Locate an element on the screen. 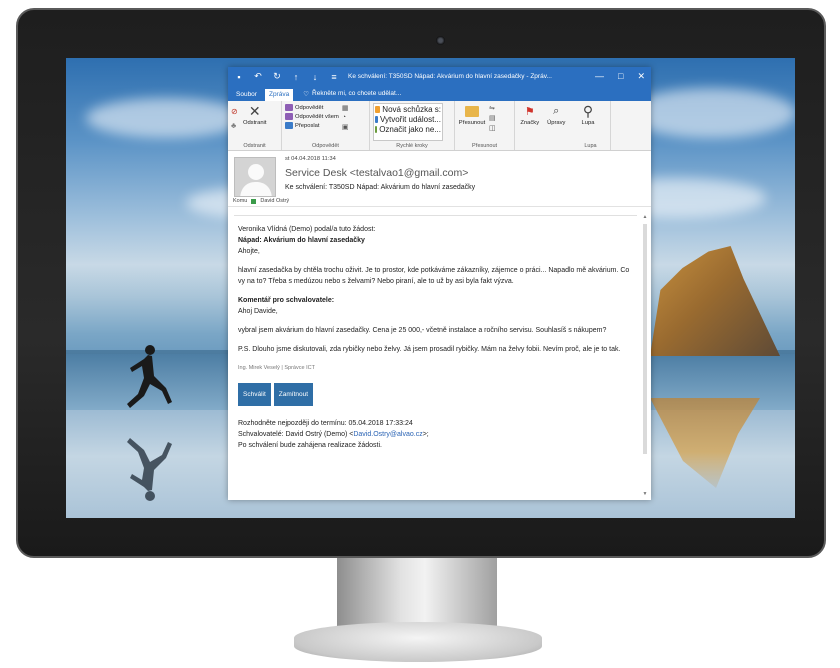 The height and width of the screenshot is (668, 840). quick-step-new-meeting: Nová schůzka s: is located at coordinates (408, 109).